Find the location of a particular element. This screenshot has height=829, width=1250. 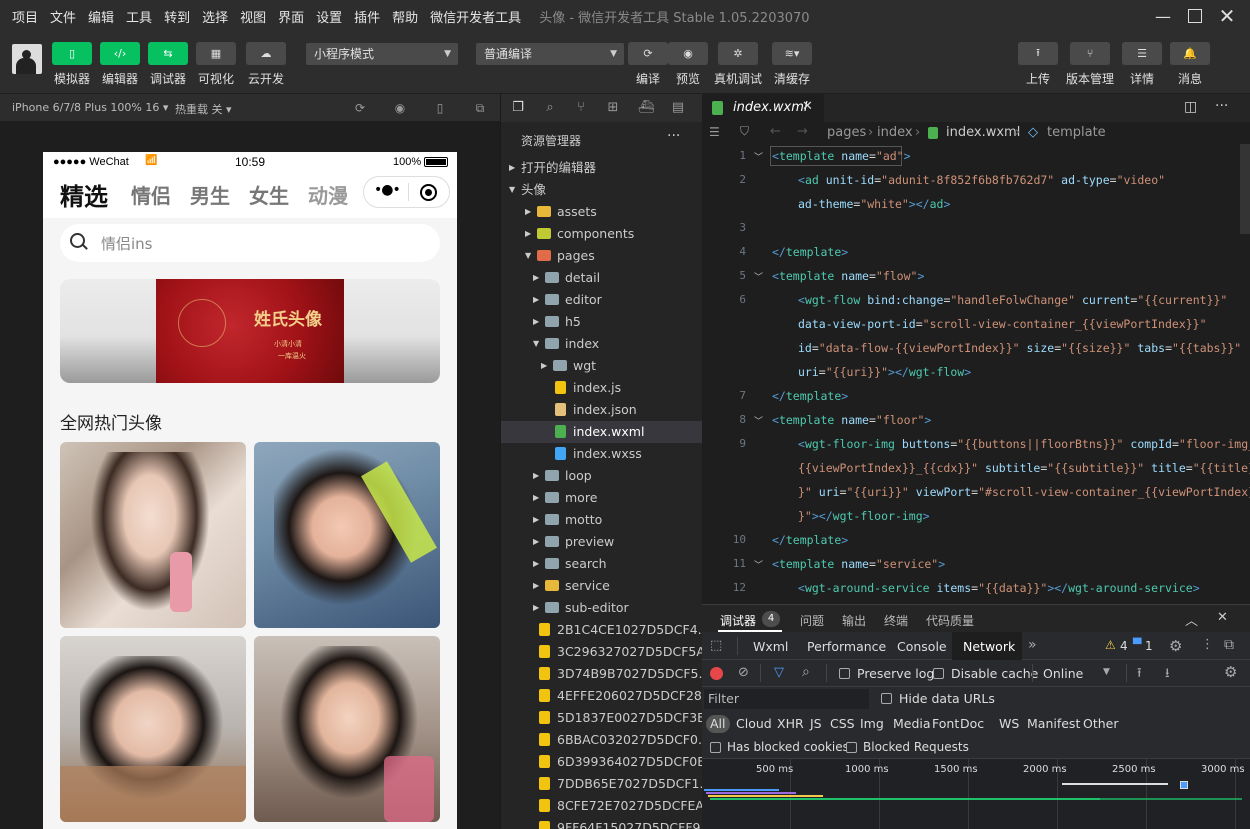

tree-item: index.js is located at coordinates (601, 388).